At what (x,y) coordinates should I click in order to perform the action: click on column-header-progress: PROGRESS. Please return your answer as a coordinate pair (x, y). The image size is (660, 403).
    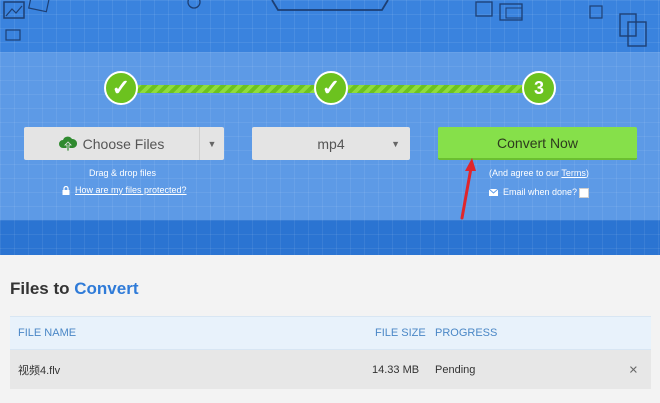
    Looking at the image, I should click on (466, 333).